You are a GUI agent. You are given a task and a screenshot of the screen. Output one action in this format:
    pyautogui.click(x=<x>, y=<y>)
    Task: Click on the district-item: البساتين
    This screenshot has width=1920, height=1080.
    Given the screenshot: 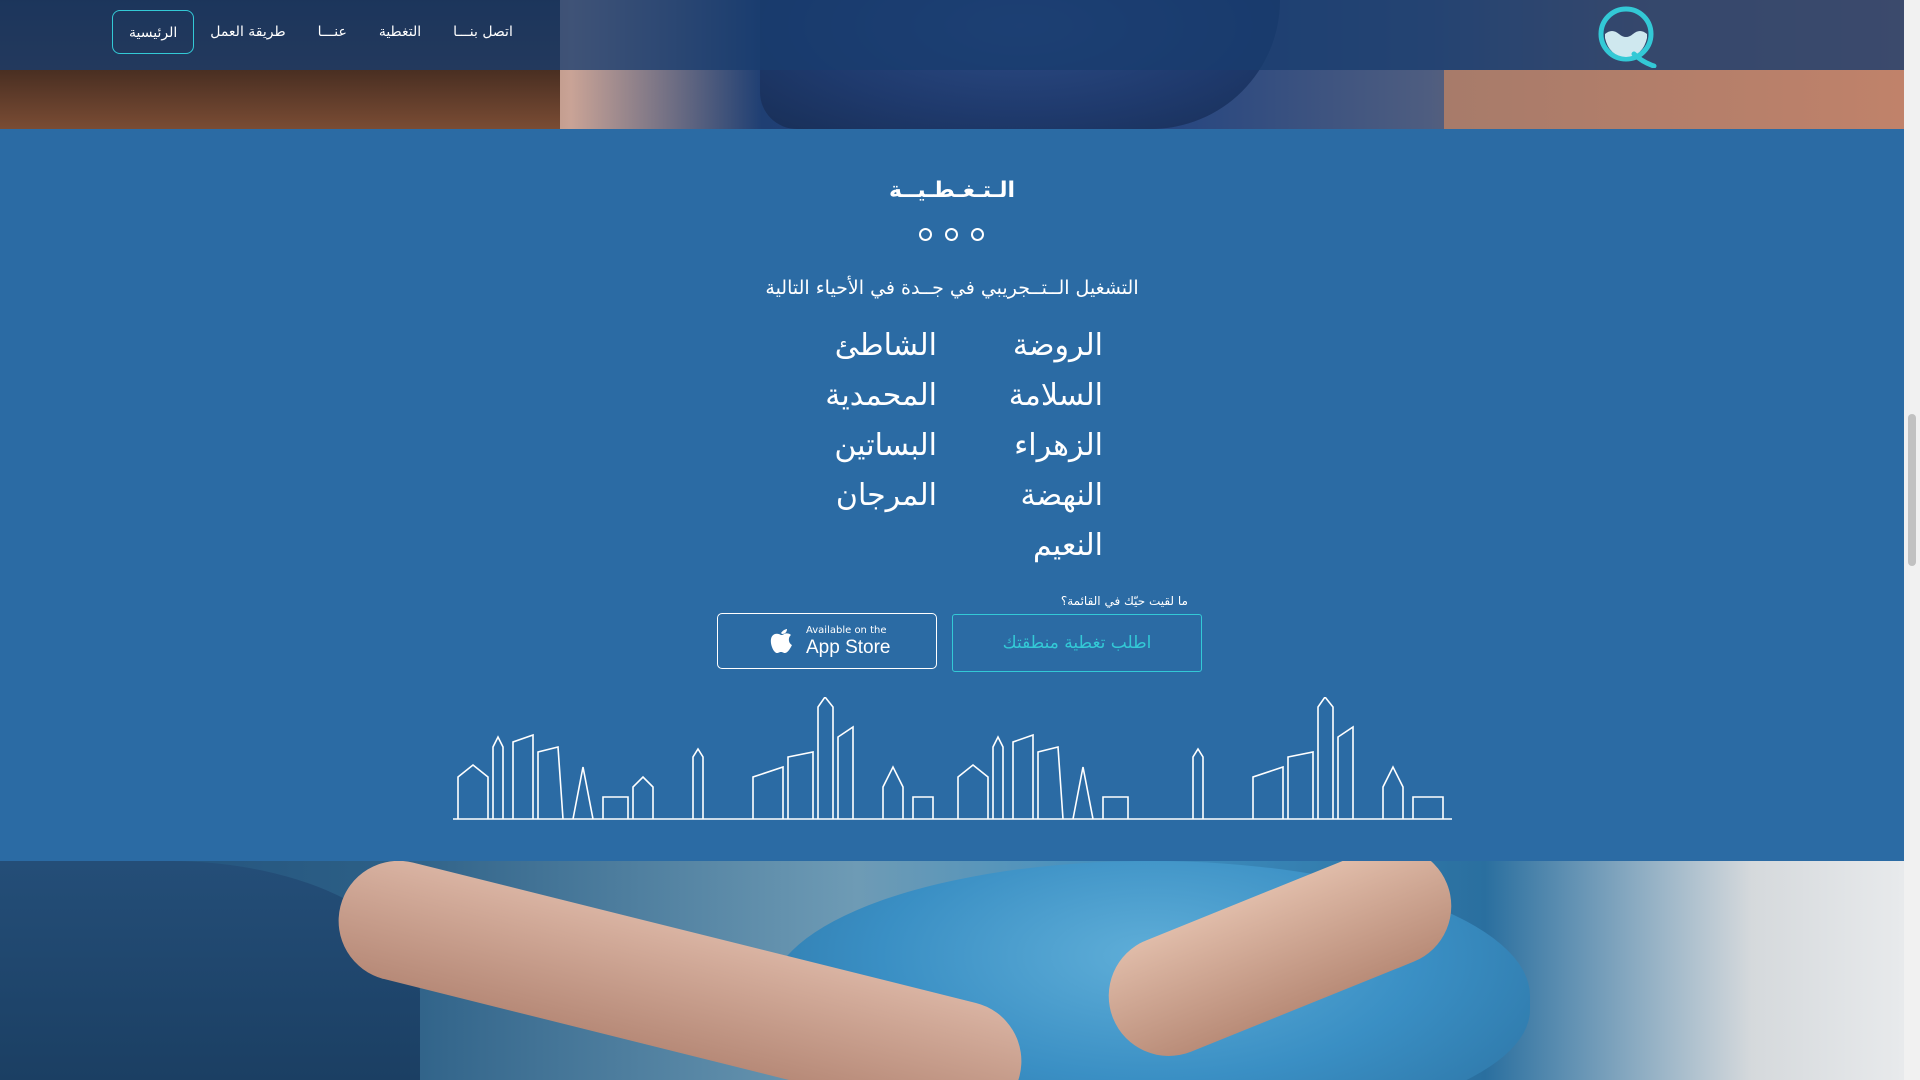 What is the action you would take?
    pyautogui.click(x=885, y=445)
    